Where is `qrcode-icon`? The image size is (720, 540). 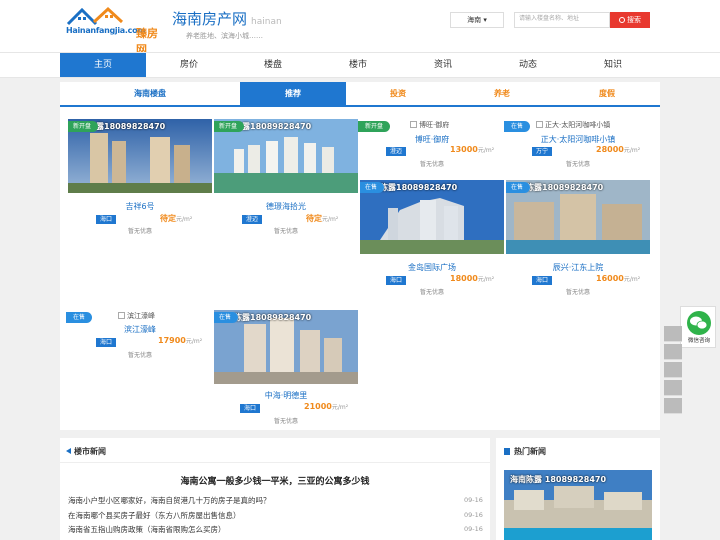 qrcode-icon is located at coordinates (673, 352).